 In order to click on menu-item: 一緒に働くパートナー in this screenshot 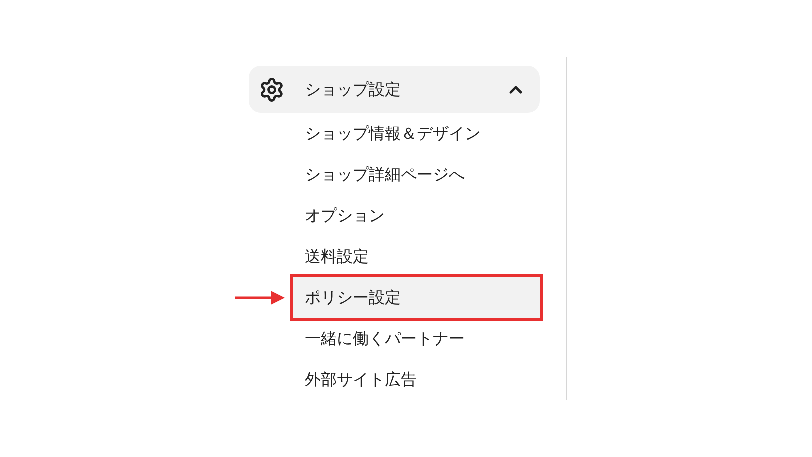, I will do `click(416, 338)`.